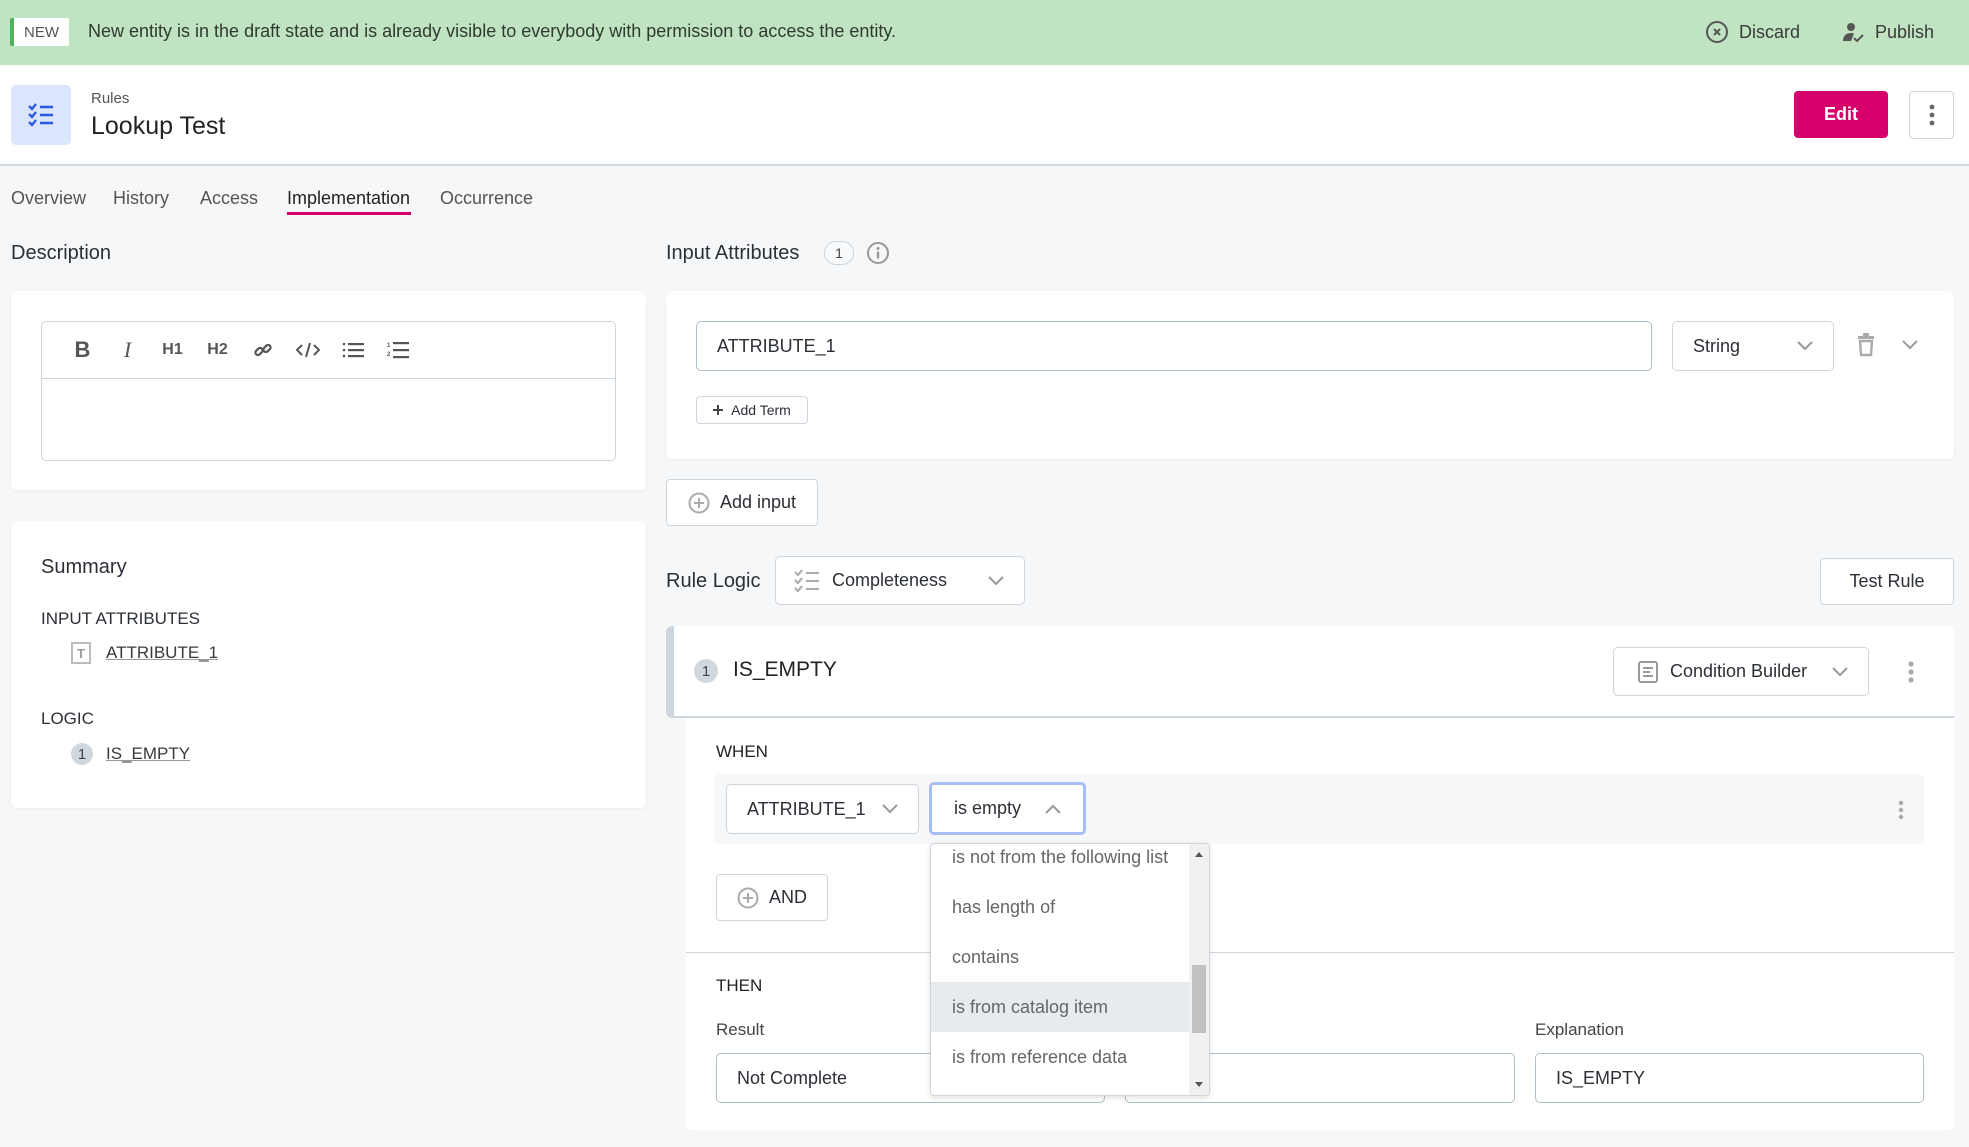 The height and width of the screenshot is (1147, 1969). Describe the element at coordinates (1060, 863) in the screenshot. I see `operator-option: is not from the following list` at that location.